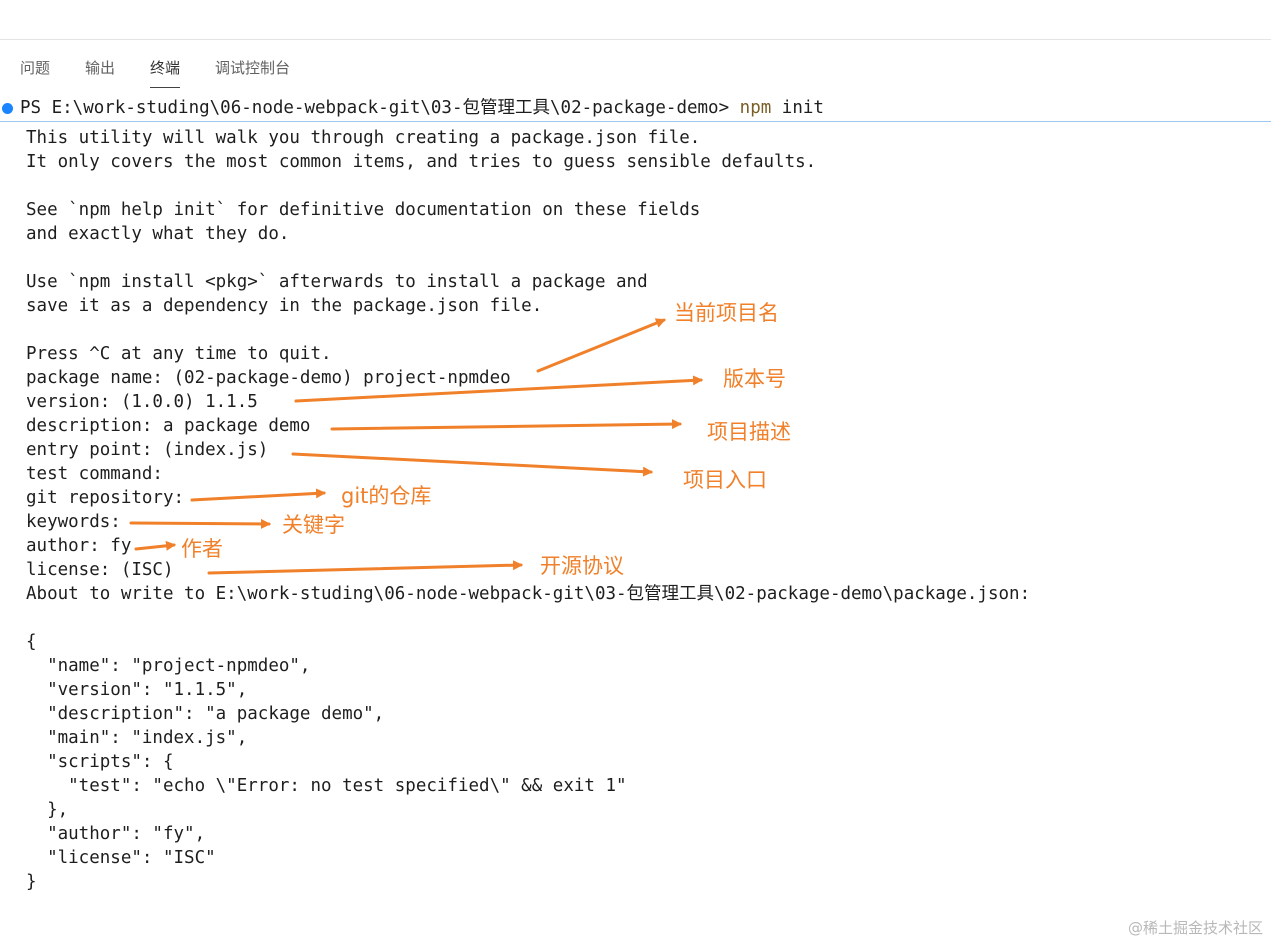  What do you see at coordinates (165, 72) in the screenshot?
I see `tab-terminal: 终端` at bounding box center [165, 72].